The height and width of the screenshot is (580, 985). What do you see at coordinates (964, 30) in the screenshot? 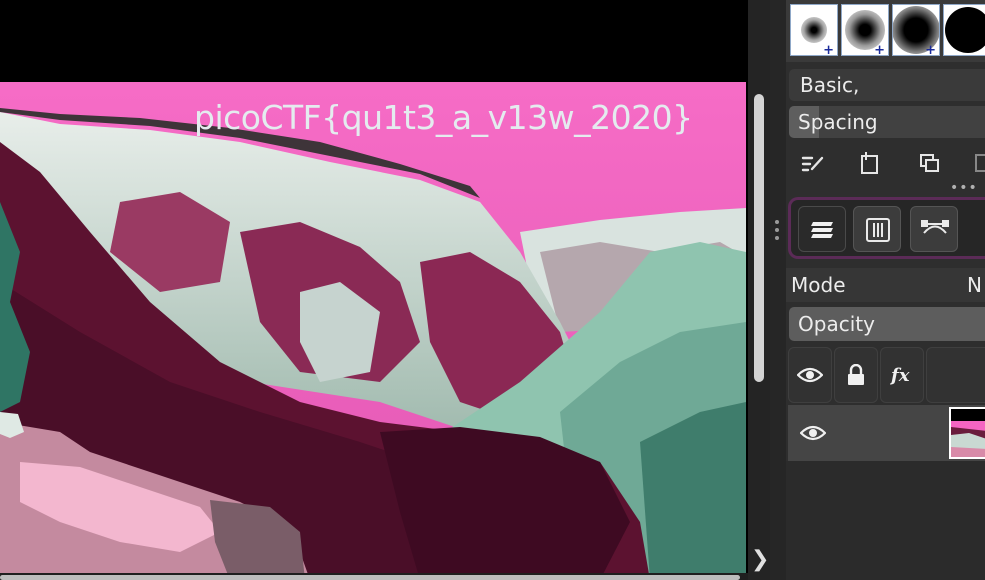
I see `brush-preset-hard-round` at bounding box center [964, 30].